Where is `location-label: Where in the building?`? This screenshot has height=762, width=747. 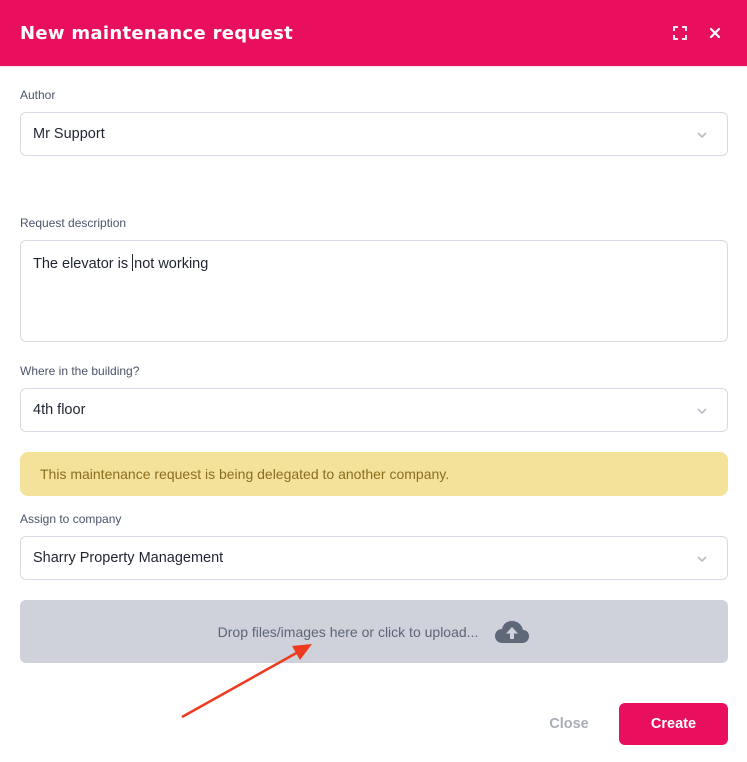
location-label: Where in the building? is located at coordinates (80, 371).